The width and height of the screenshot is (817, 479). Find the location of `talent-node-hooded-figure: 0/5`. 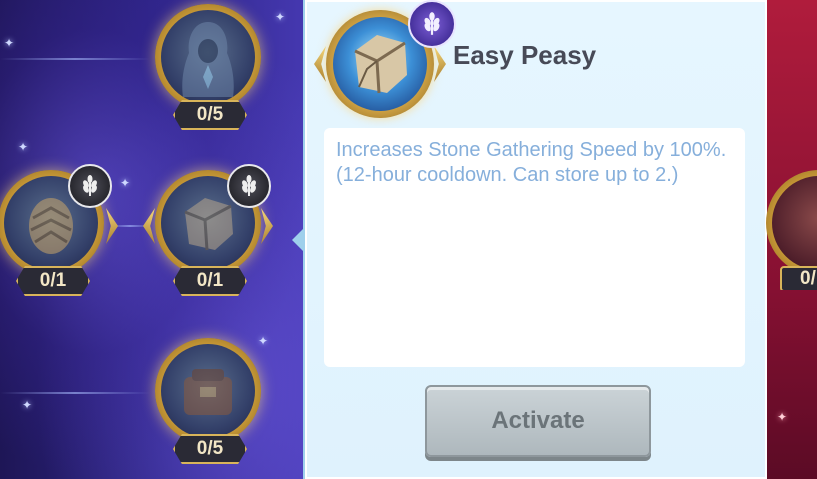

talent-node-hooded-figure: 0/5 is located at coordinates (210, 74).